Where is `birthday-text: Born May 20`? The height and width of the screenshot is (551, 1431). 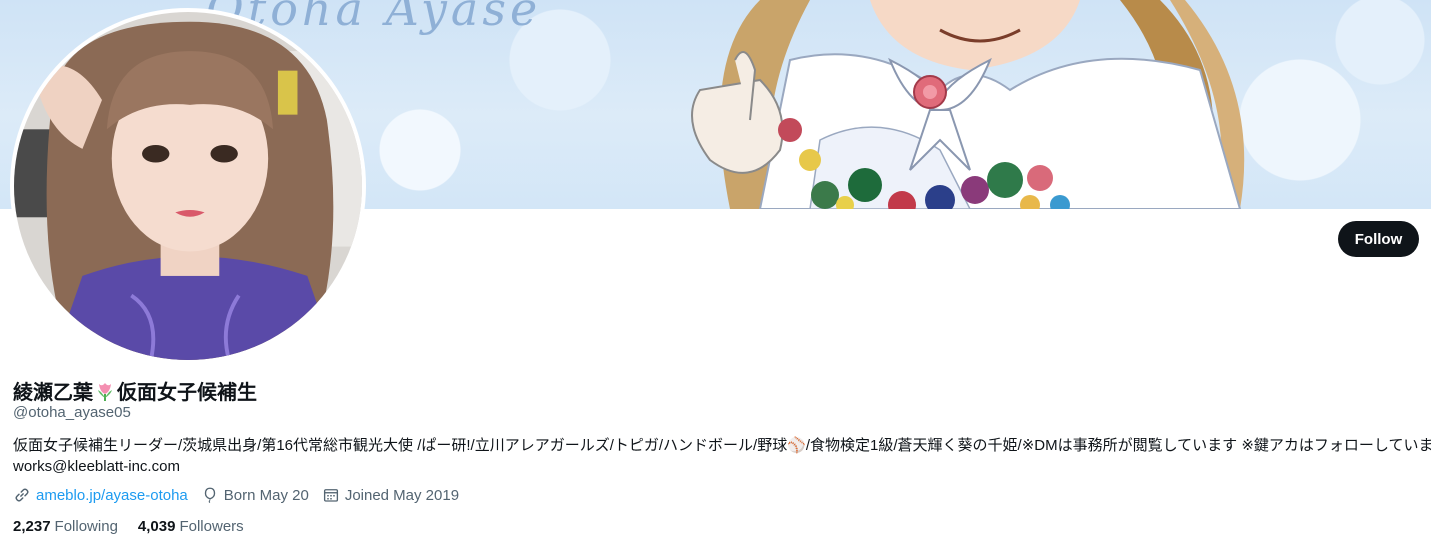
birthday-text: Born May 20 is located at coordinates (266, 495).